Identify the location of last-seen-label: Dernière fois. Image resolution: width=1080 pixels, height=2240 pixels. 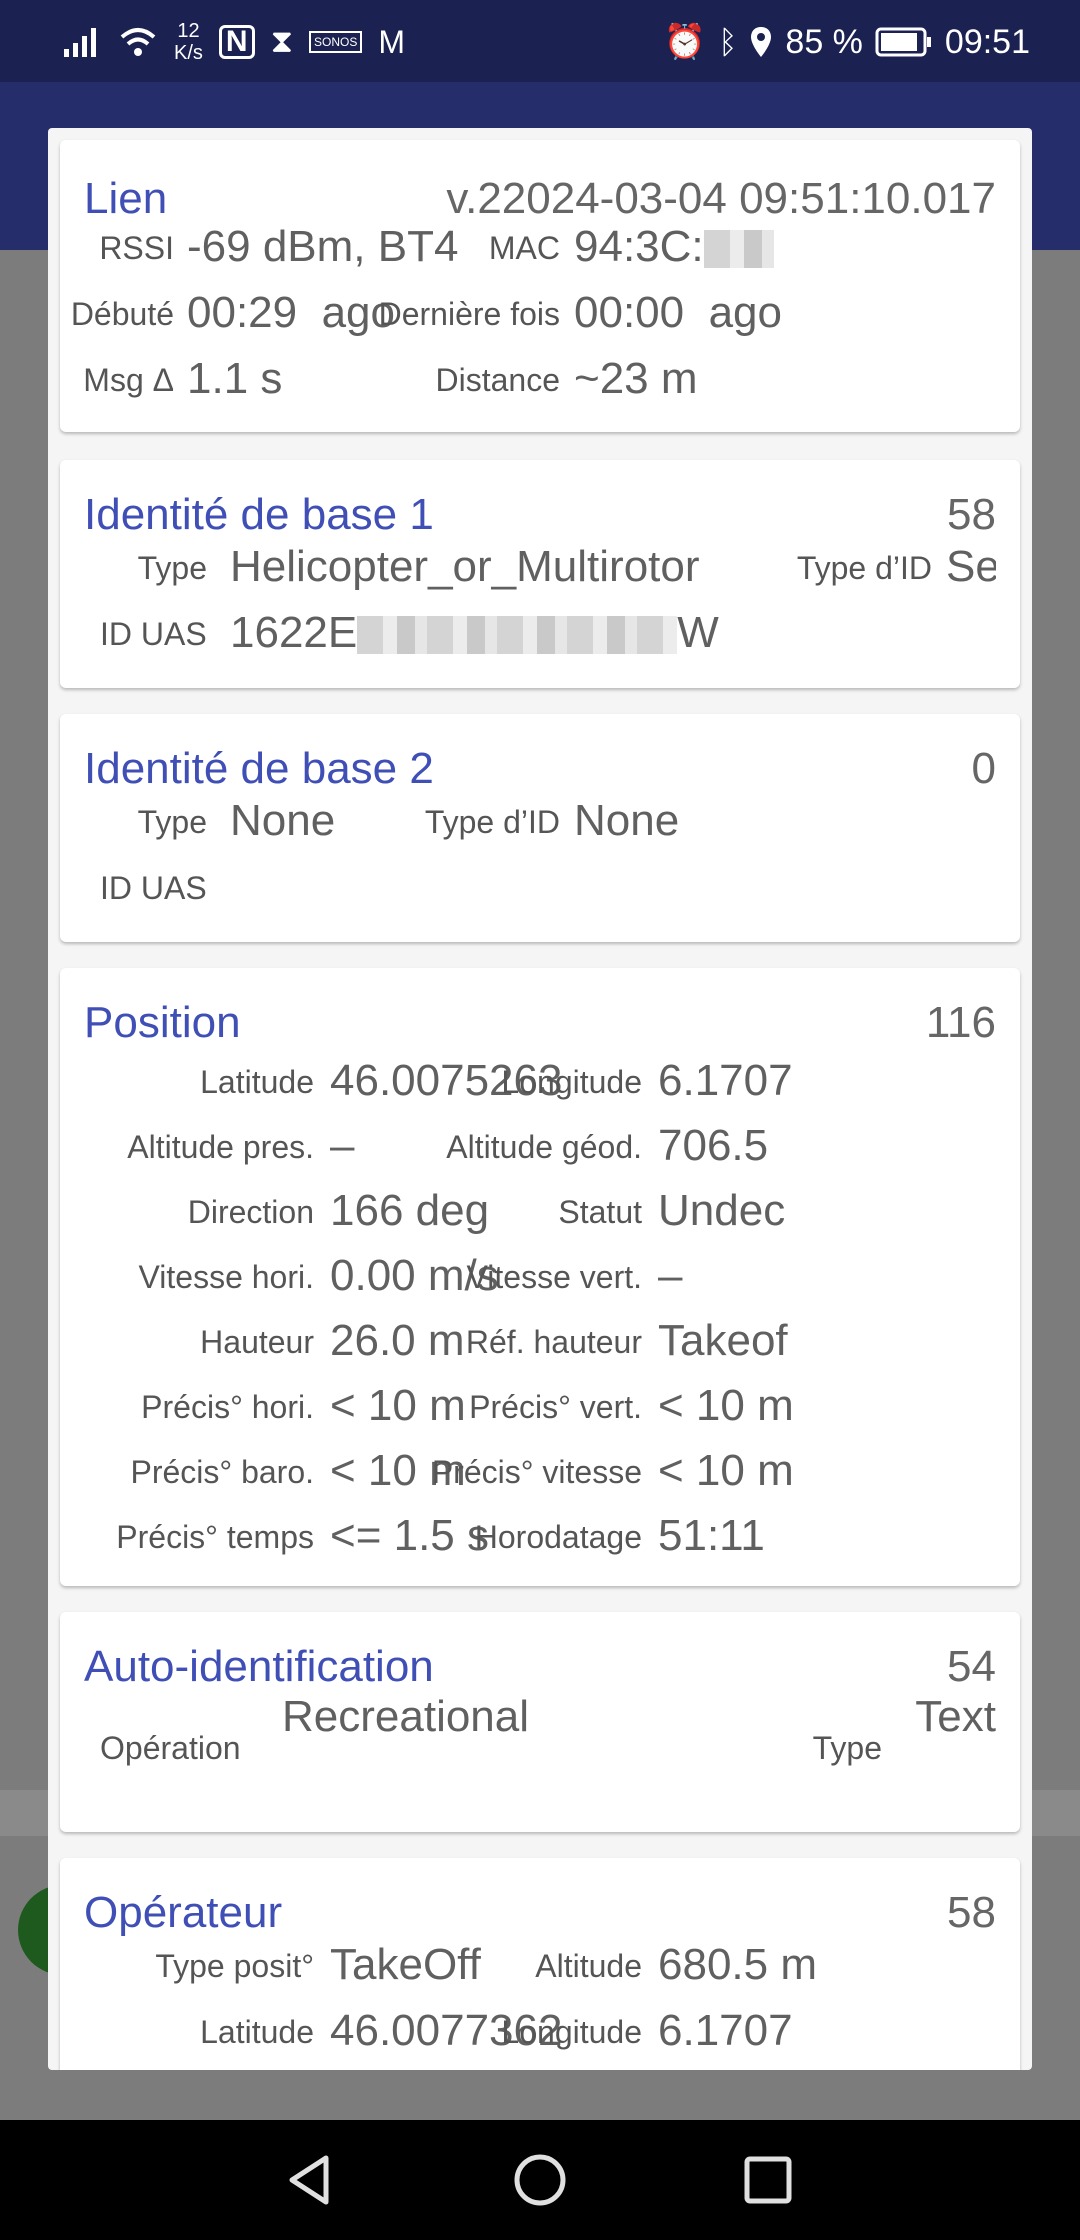
(469, 314).